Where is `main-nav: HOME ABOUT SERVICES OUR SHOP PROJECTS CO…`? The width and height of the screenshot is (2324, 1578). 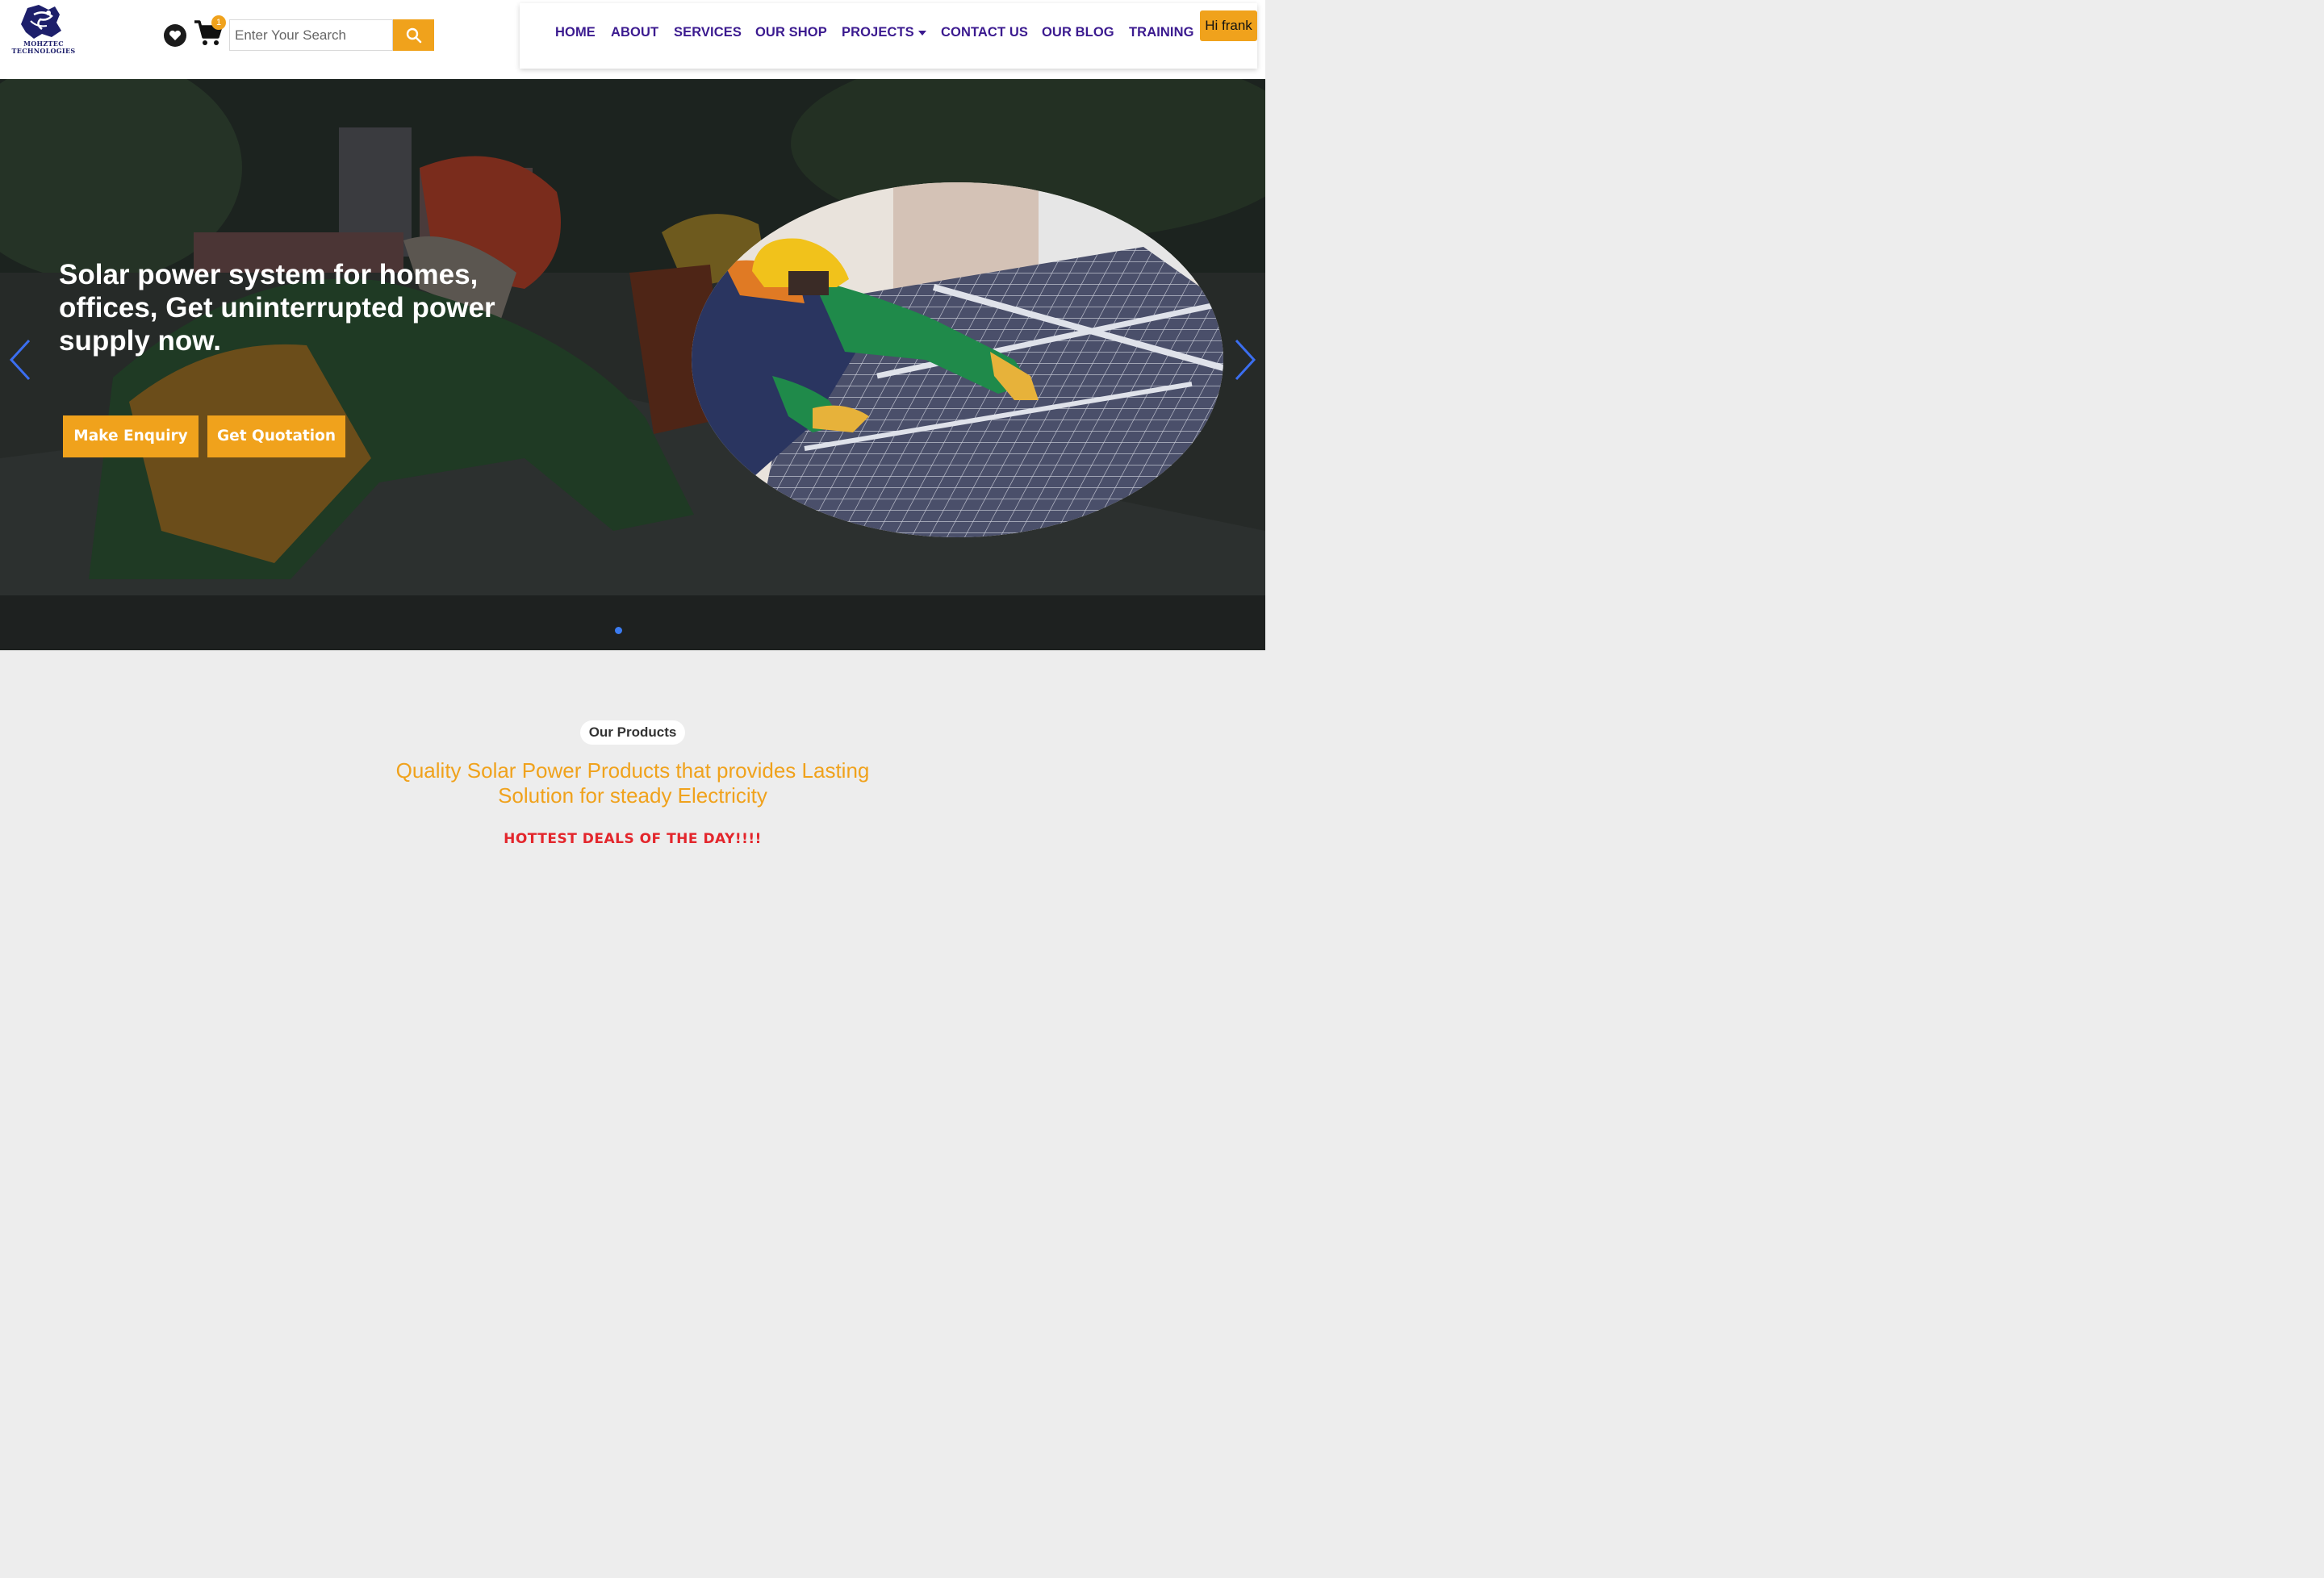 main-nav: HOME ABOUT SERVICES OUR SHOP PROJECTS CO… is located at coordinates (888, 36).